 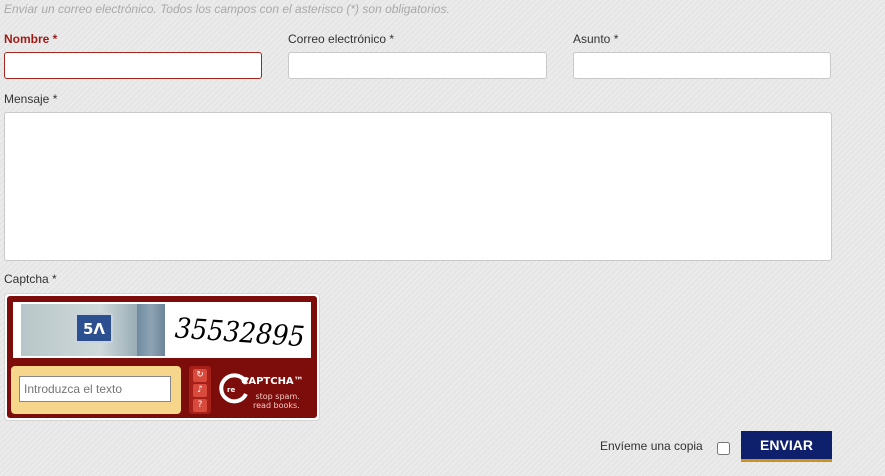 What do you see at coordinates (723, 448) in the screenshot?
I see `send-copy-checkbox` at bounding box center [723, 448].